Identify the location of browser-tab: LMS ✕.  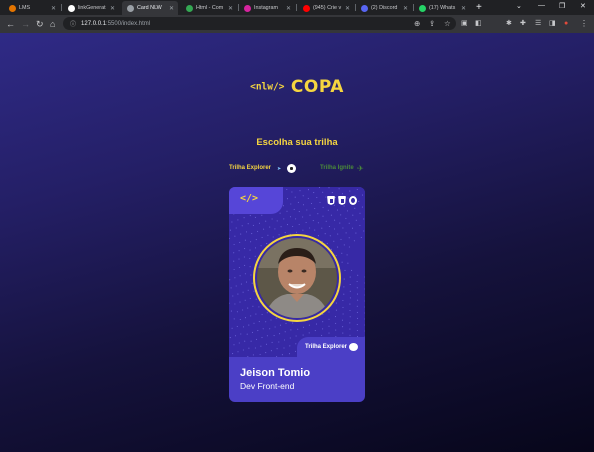
(32, 8).